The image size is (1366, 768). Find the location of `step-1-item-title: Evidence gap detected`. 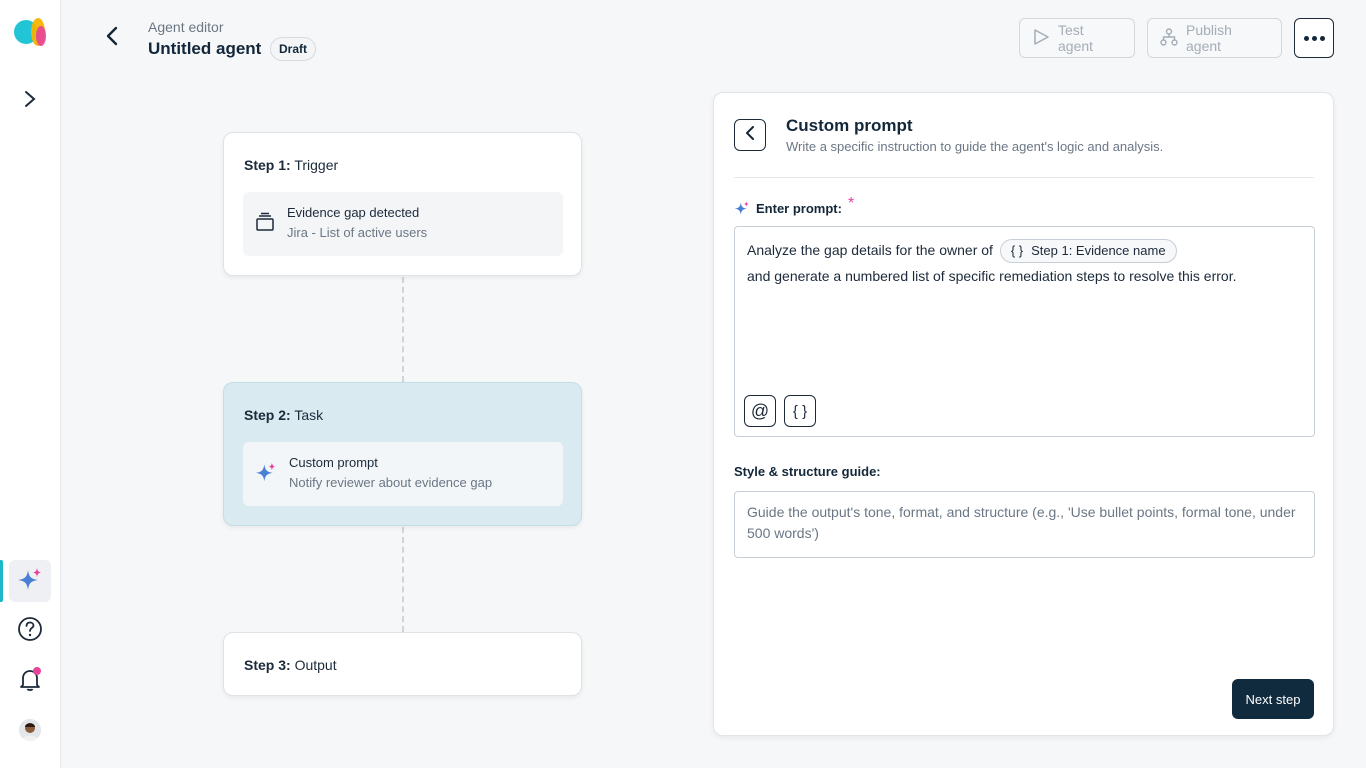

step-1-item-title: Evidence gap detected is located at coordinates (353, 212).